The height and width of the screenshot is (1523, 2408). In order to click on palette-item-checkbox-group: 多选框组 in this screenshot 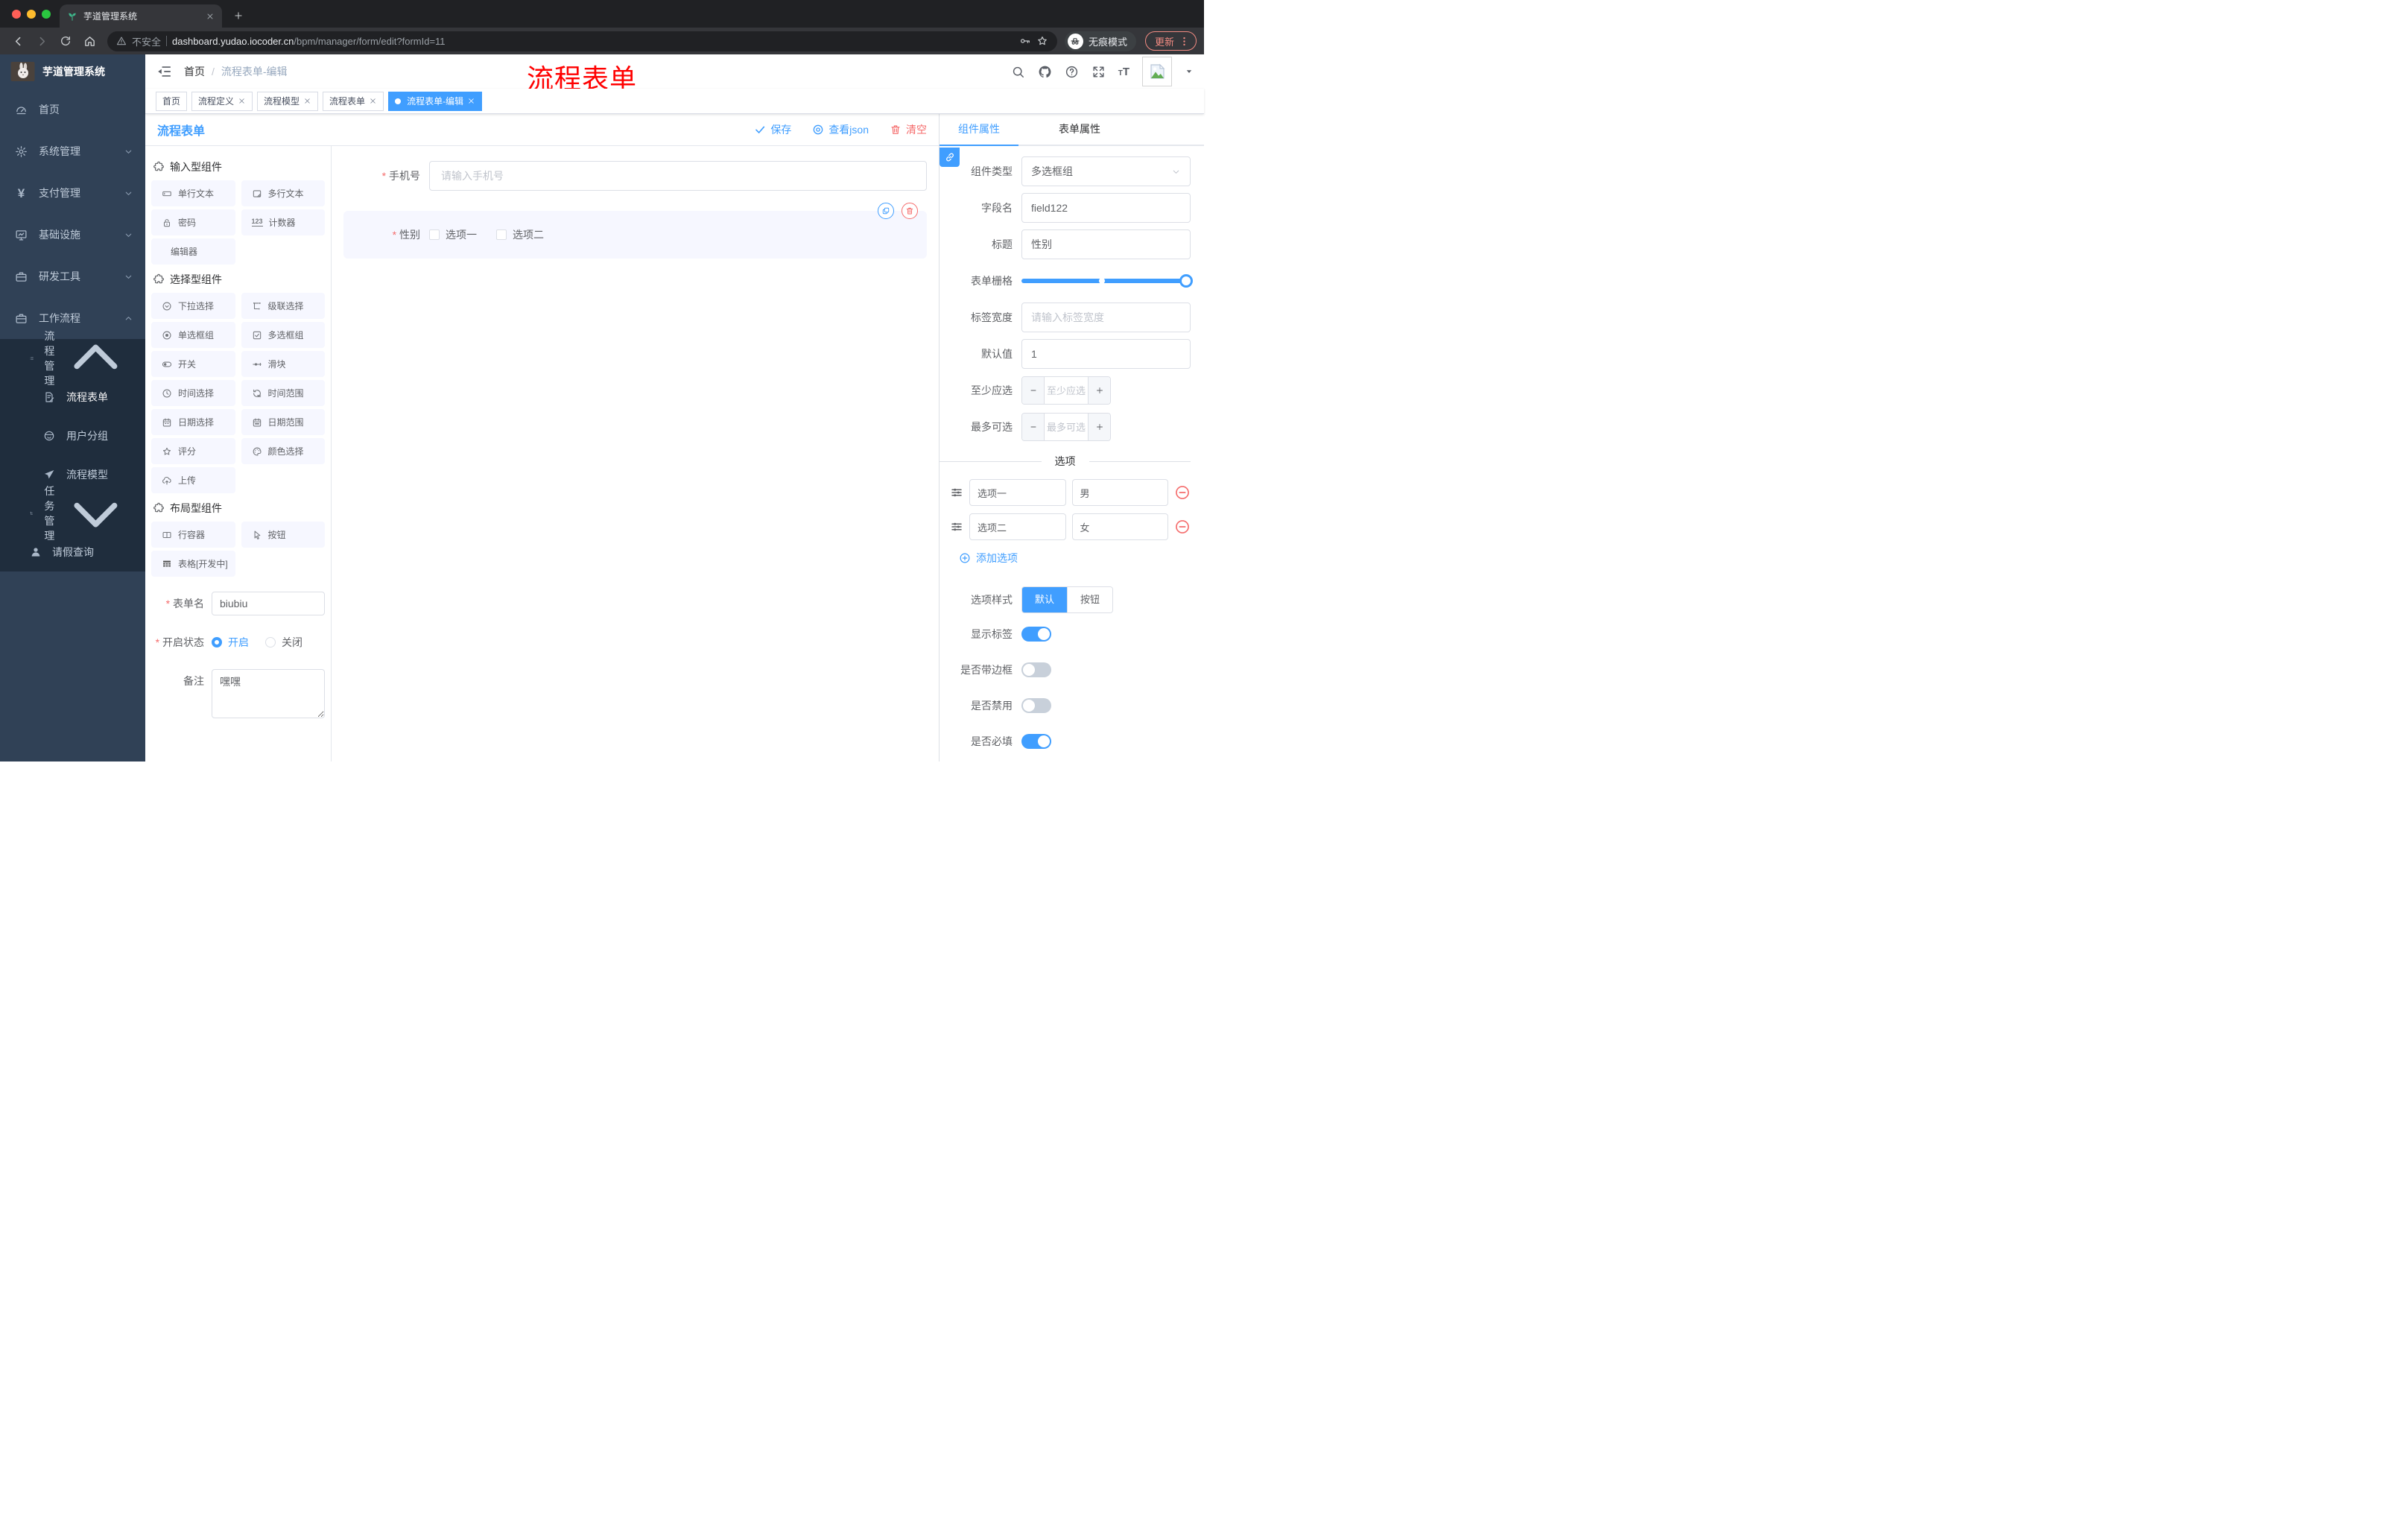, I will do `click(283, 335)`.